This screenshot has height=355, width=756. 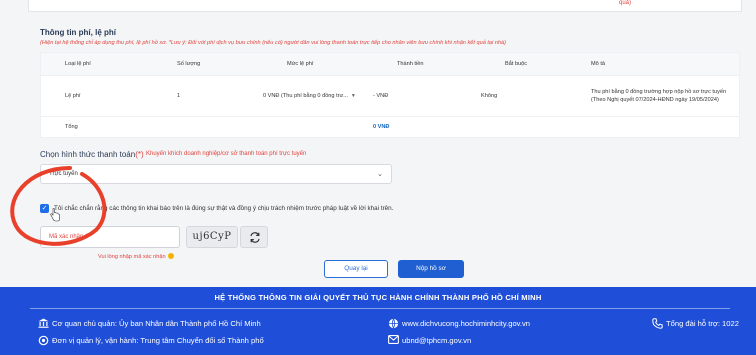 I want to click on payment-method-value: Trực tuyến, so click(x=63, y=174).